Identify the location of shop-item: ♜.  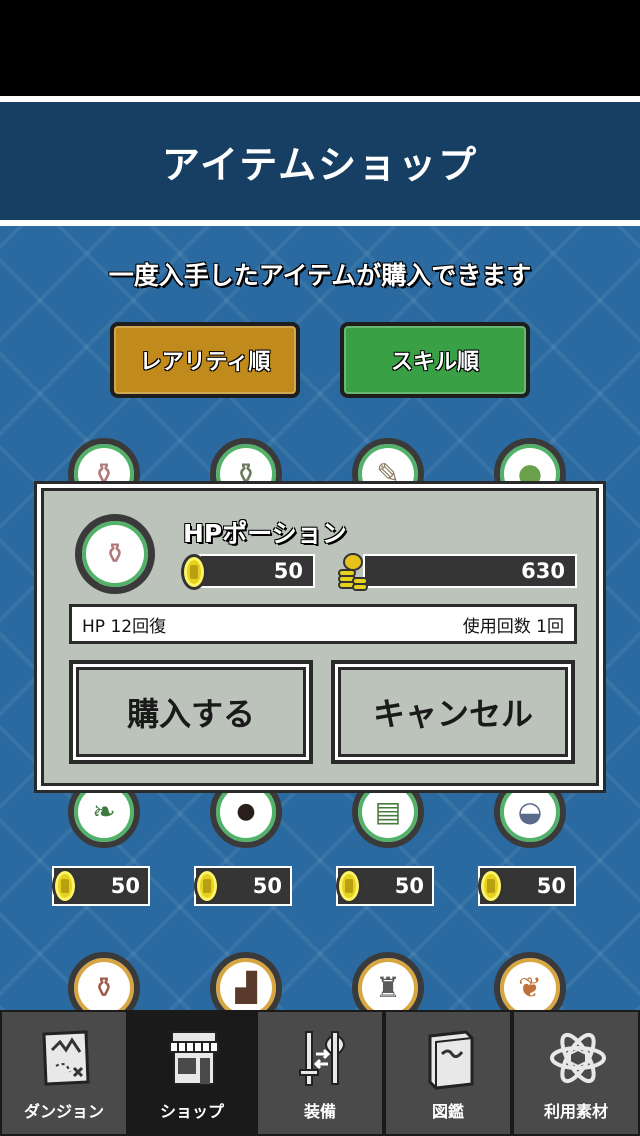
(388, 981).